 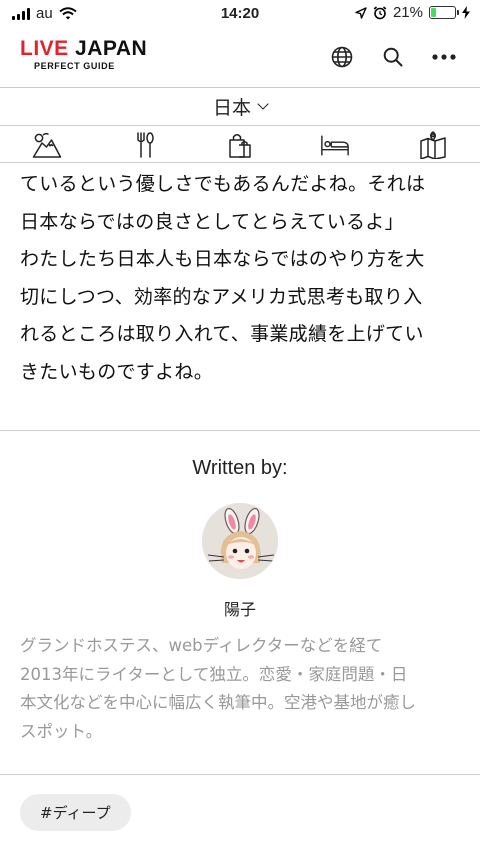 What do you see at coordinates (407, 12) in the screenshot?
I see `battery-percent: 21%` at bounding box center [407, 12].